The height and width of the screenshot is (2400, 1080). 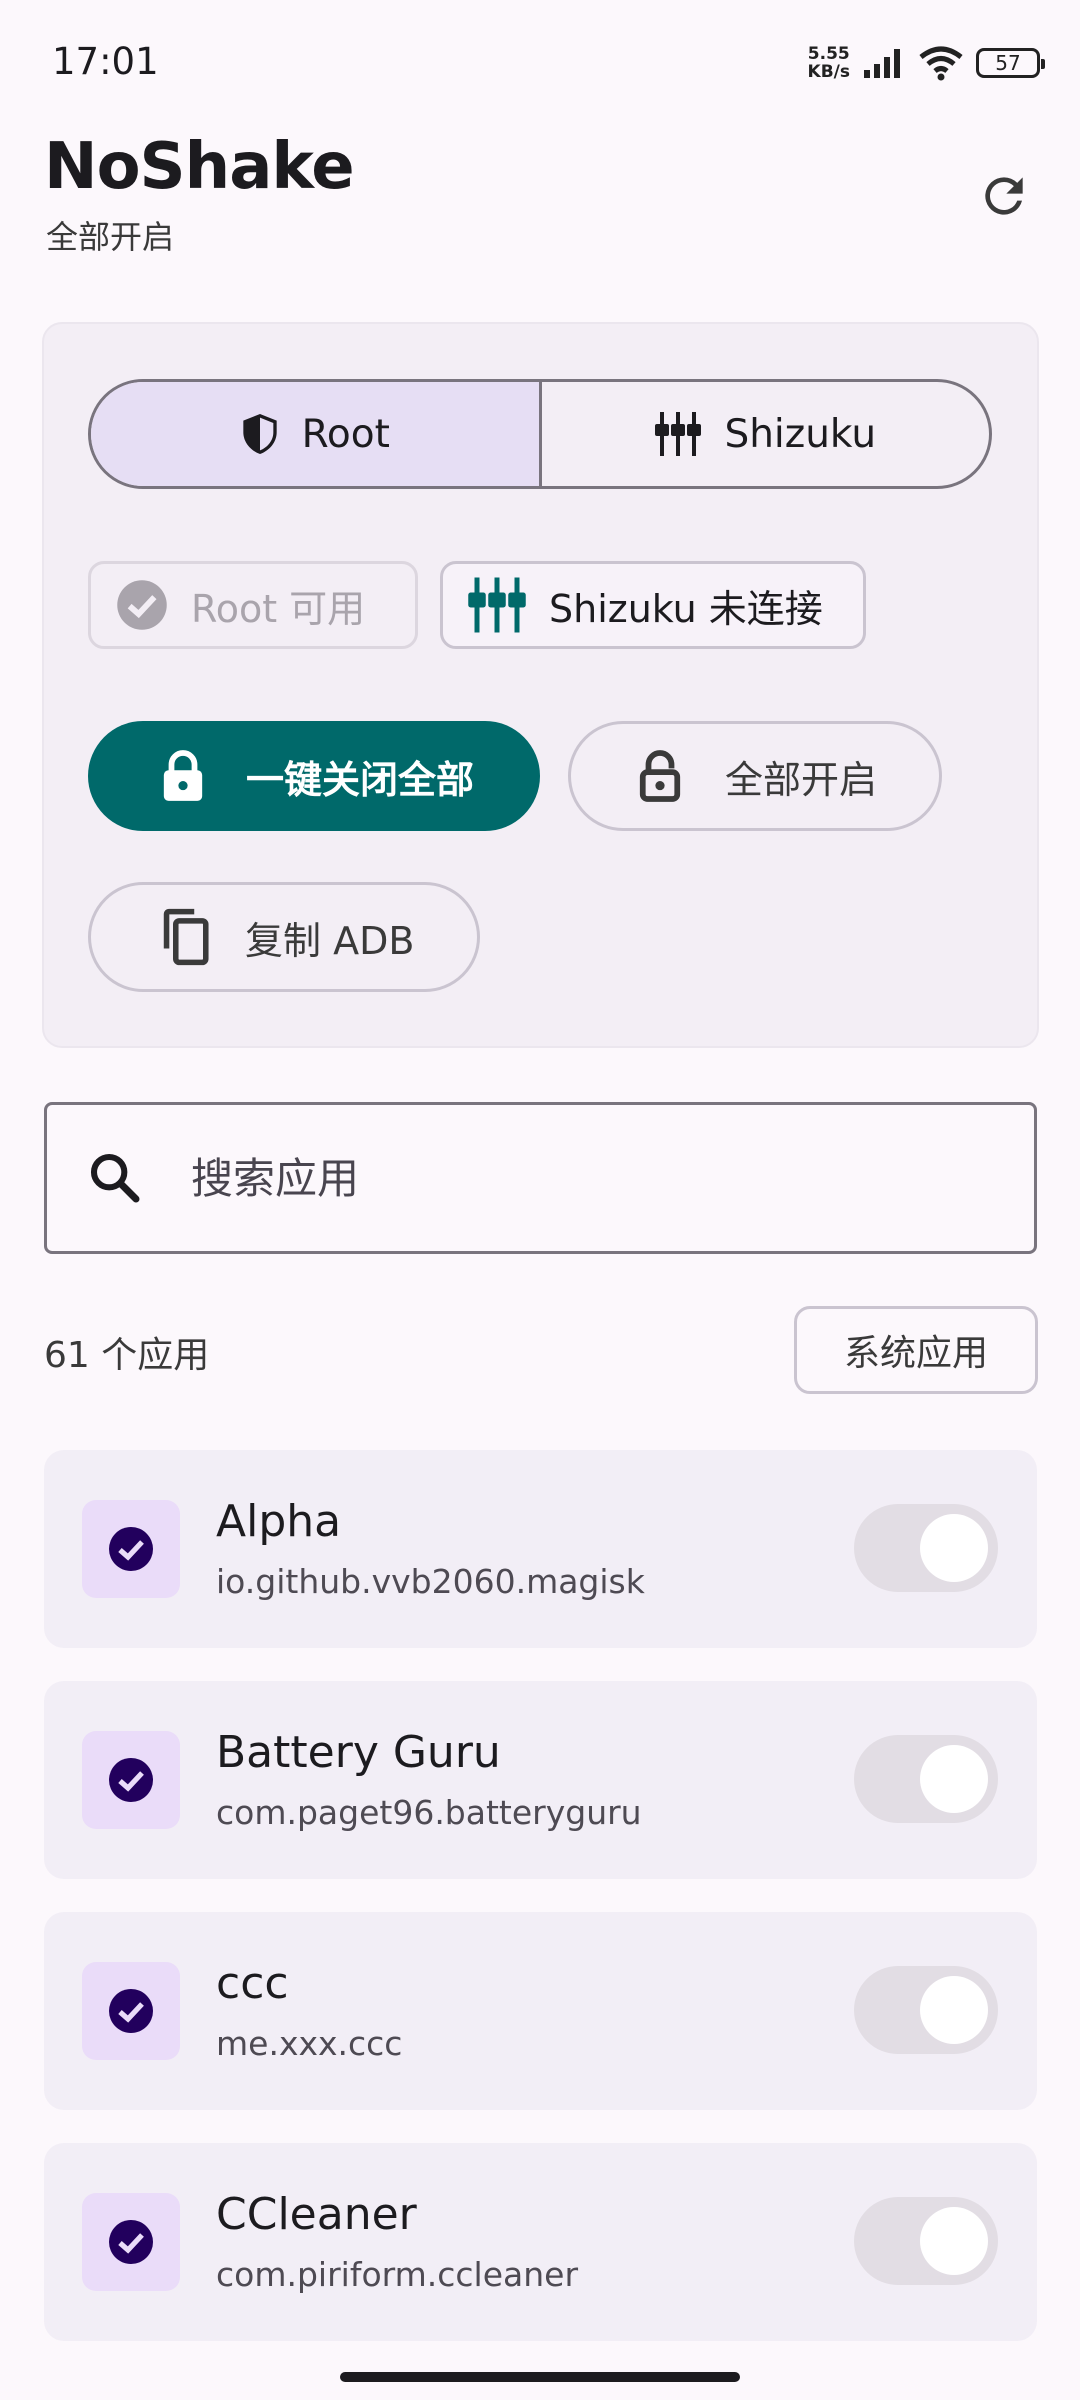 I want to click on disable-all-label: 一键关闭全部, so click(x=360, y=779).